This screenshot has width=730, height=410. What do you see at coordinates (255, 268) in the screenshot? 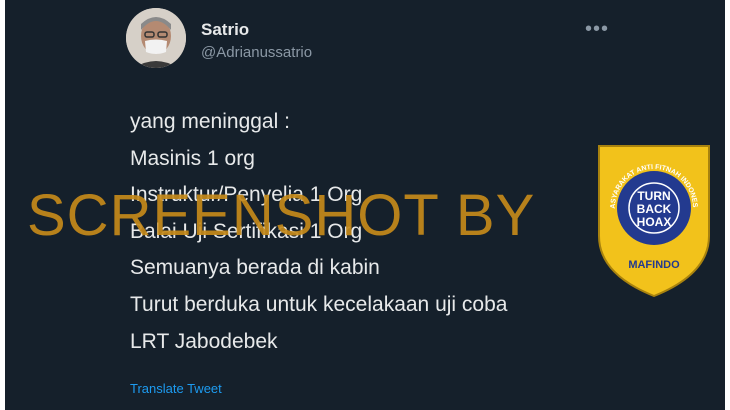
I see `tweet-line: Semuanya berada di kabin` at bounding box center [255, 268].